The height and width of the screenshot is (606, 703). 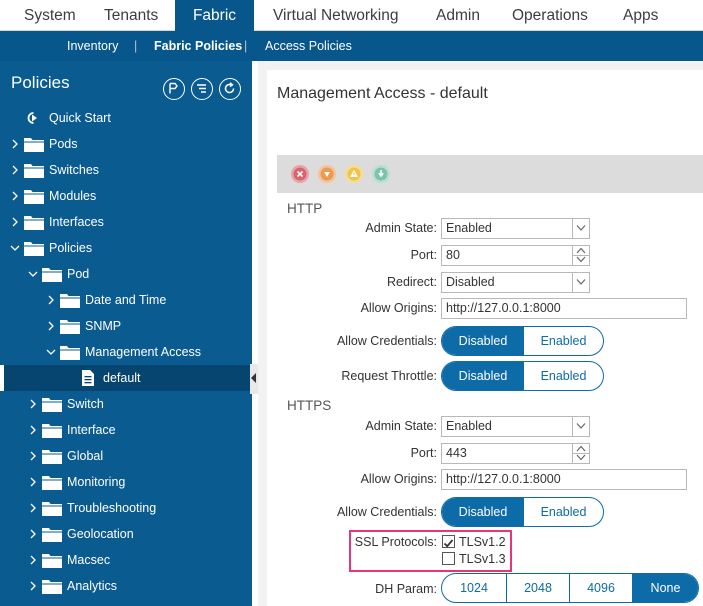 What do you see at coordinates (564, 479) in the screenshot?
I see `https-allow-origins-input: http://127.0.0.1:8000` at bounding box center [564, 479].